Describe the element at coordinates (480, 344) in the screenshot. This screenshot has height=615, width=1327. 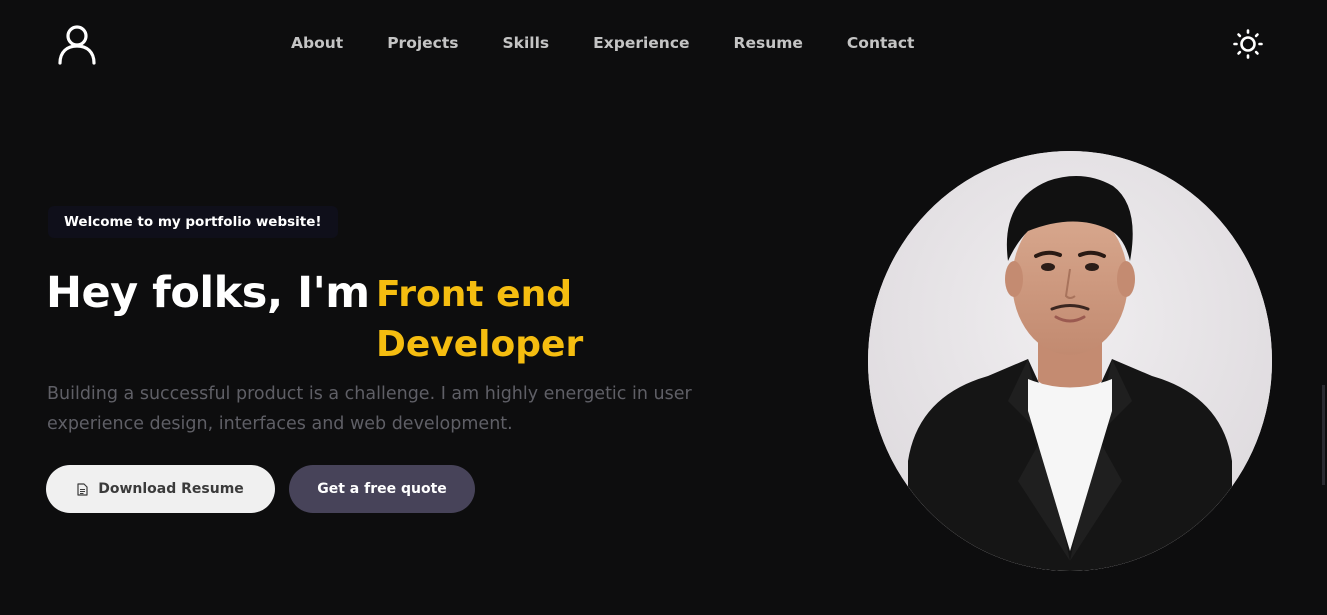
I see `role-line-2: Developer` at that location.